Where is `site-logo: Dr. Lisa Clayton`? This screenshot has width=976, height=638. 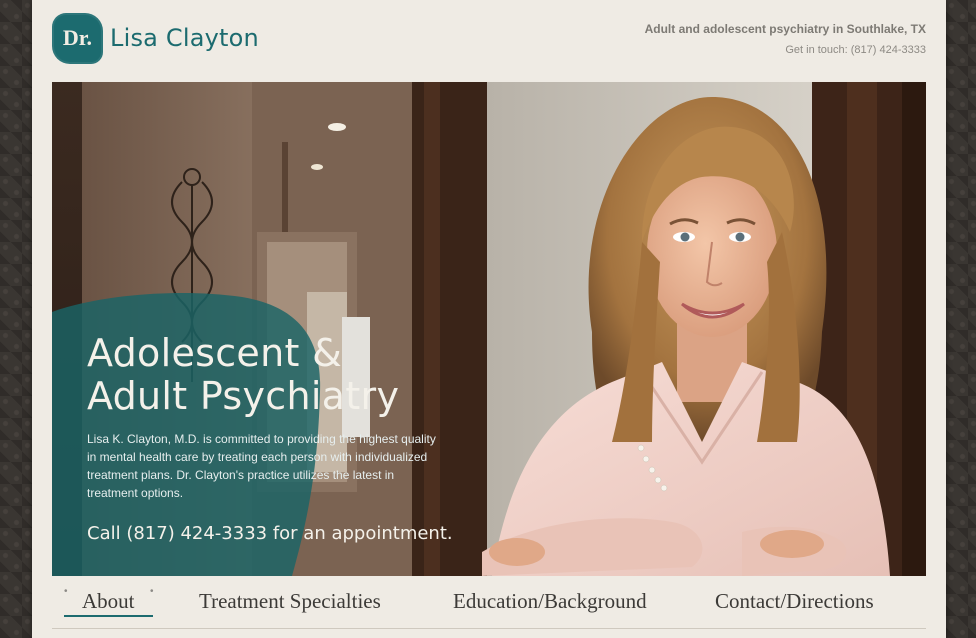 site-logo: Dr. Lisa Clayton is located at coordinates (155, 38).